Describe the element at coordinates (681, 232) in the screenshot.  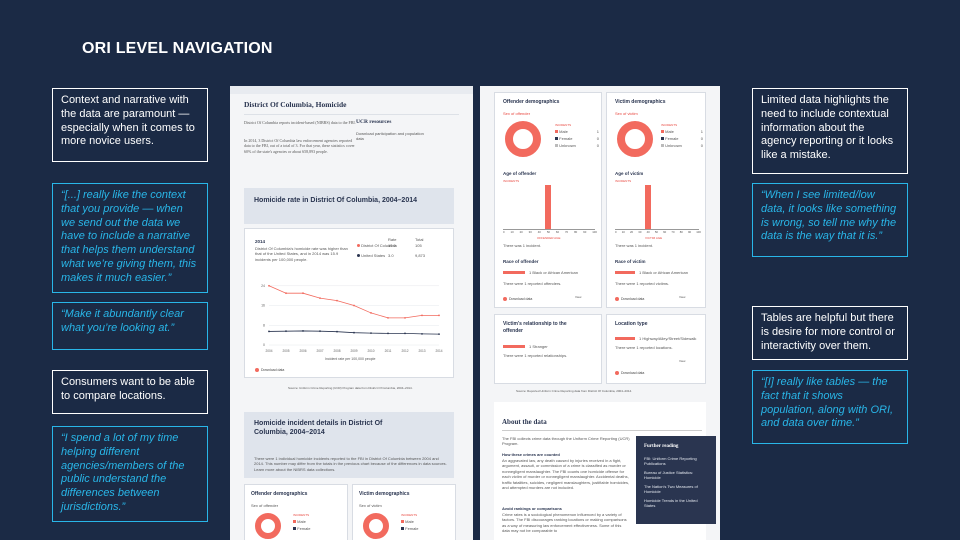
I see `age-tick: 80` at that location.